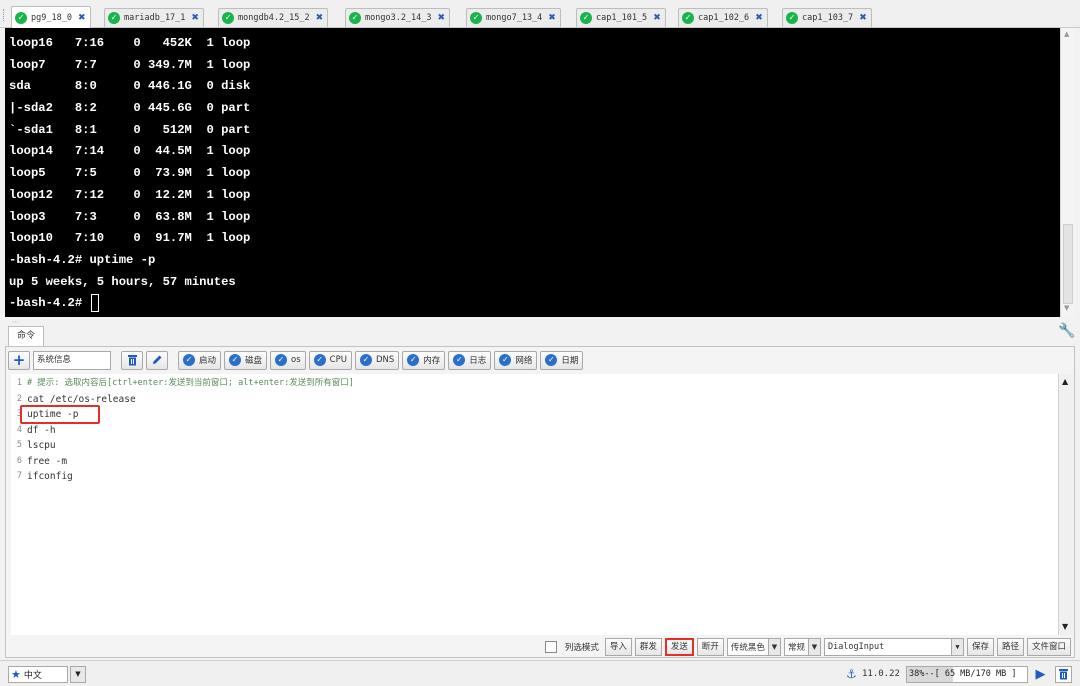 This screenshot has width=1080, height=686. What do you see at coordinates (534, 431) in the screenshot?
I see `editor-line: 4 df -h` at bounding box center [534, 431].